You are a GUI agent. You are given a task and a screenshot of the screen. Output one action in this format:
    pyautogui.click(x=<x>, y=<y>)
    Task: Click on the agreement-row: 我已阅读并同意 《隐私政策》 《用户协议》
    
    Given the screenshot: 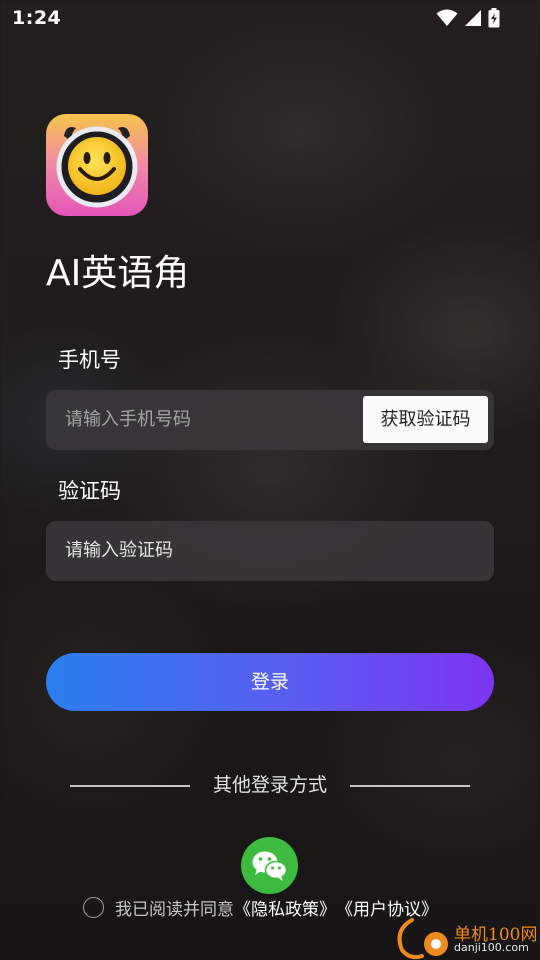 What is the action you would take?
    pyautogui.click(x=260, y=907)
    